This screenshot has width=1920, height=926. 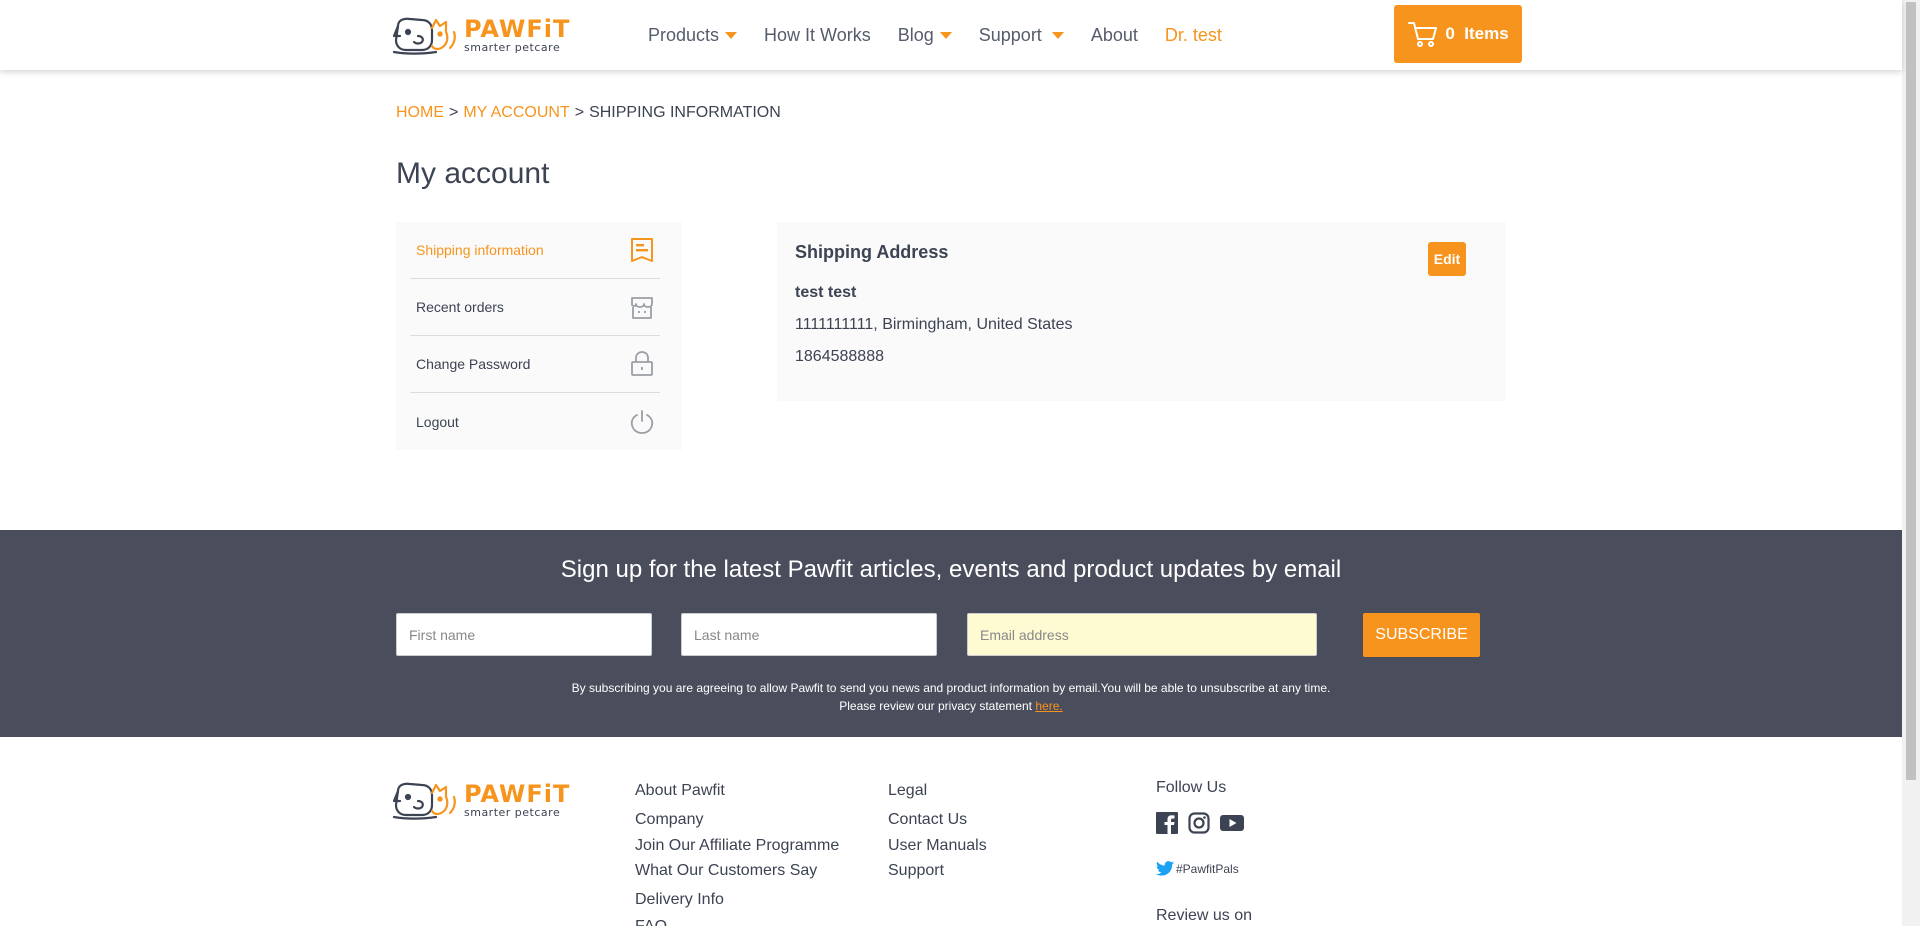 I want to click on sidebar-item-label: Change Password, so click(x=473, y=364).